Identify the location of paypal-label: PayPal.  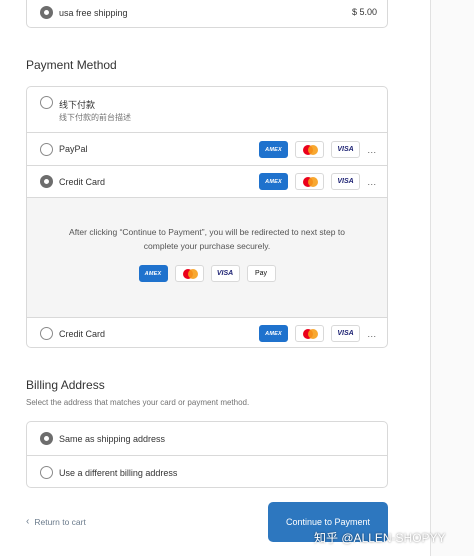
(73, 149).